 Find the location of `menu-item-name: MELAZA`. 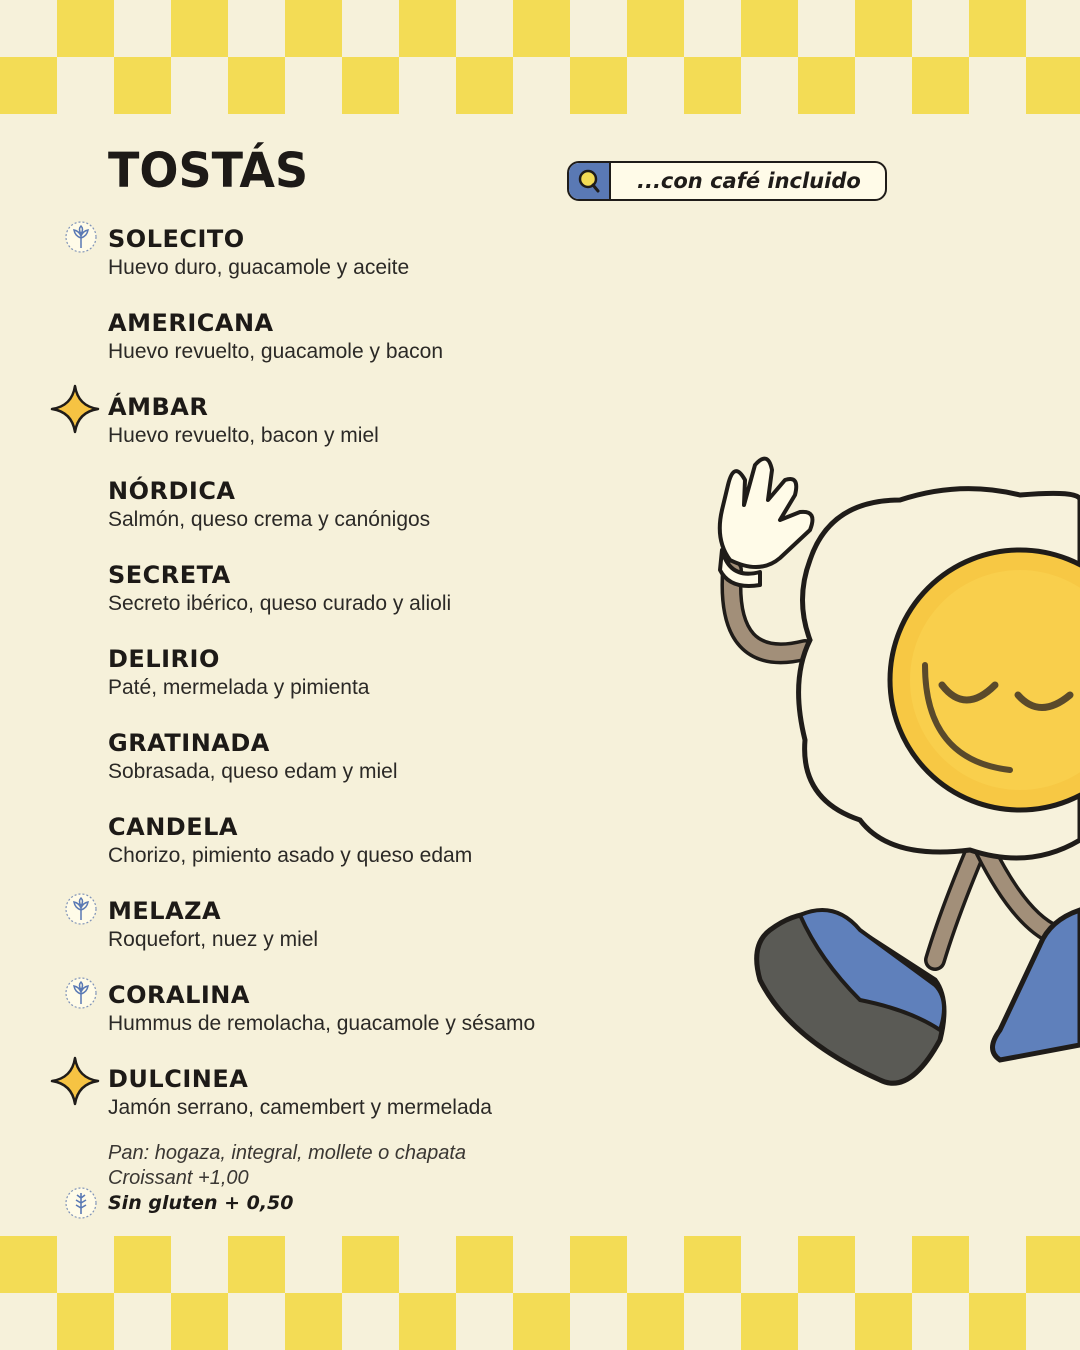

menu-item-name: MELAZA is located at coordinates (165, 911).